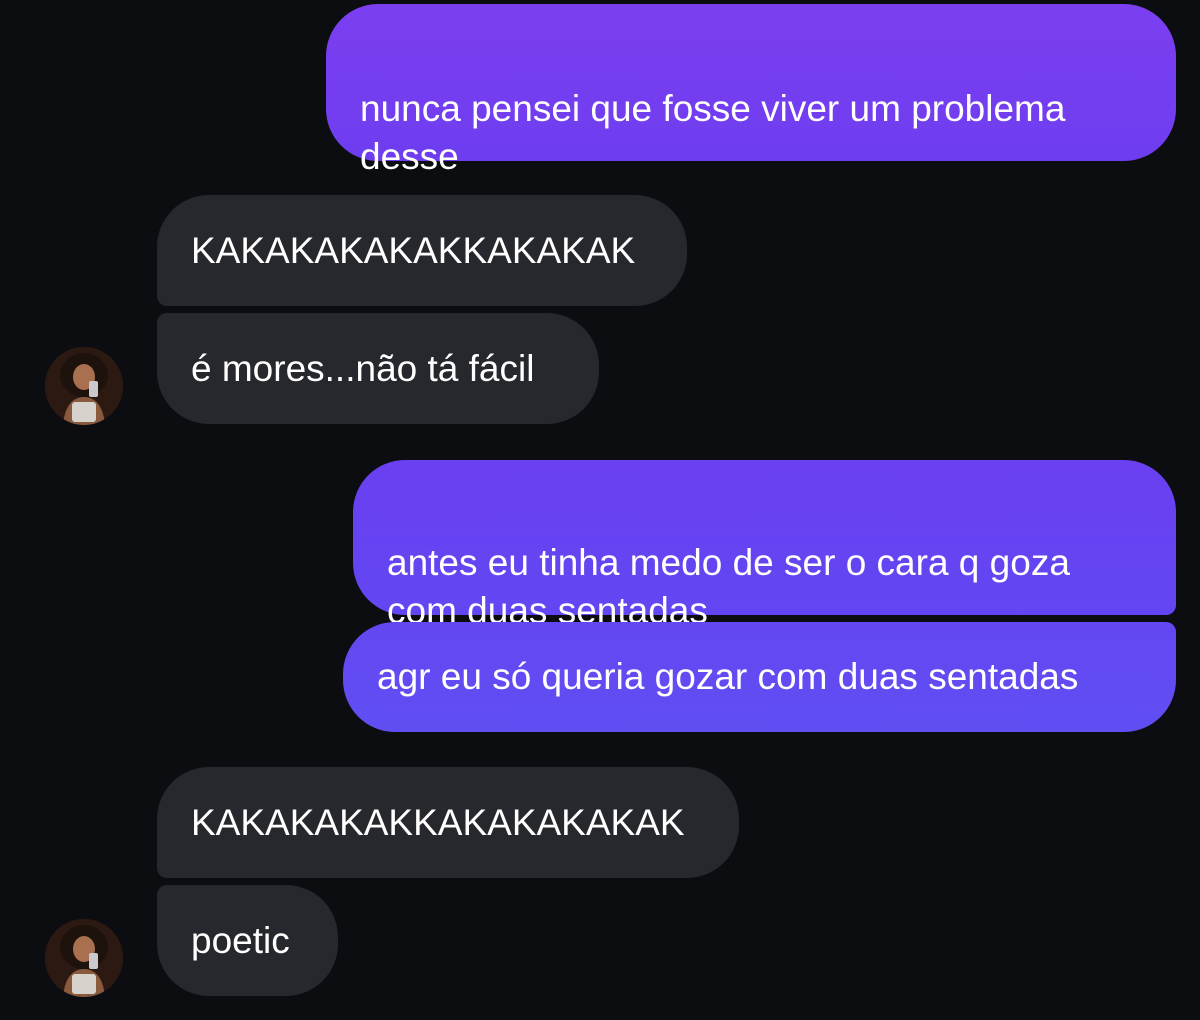  Describe the element at coordinates (413, 250) in the screenshot. I see `message-text: KAKAKAKAKAKKAKAKAK` at that location.